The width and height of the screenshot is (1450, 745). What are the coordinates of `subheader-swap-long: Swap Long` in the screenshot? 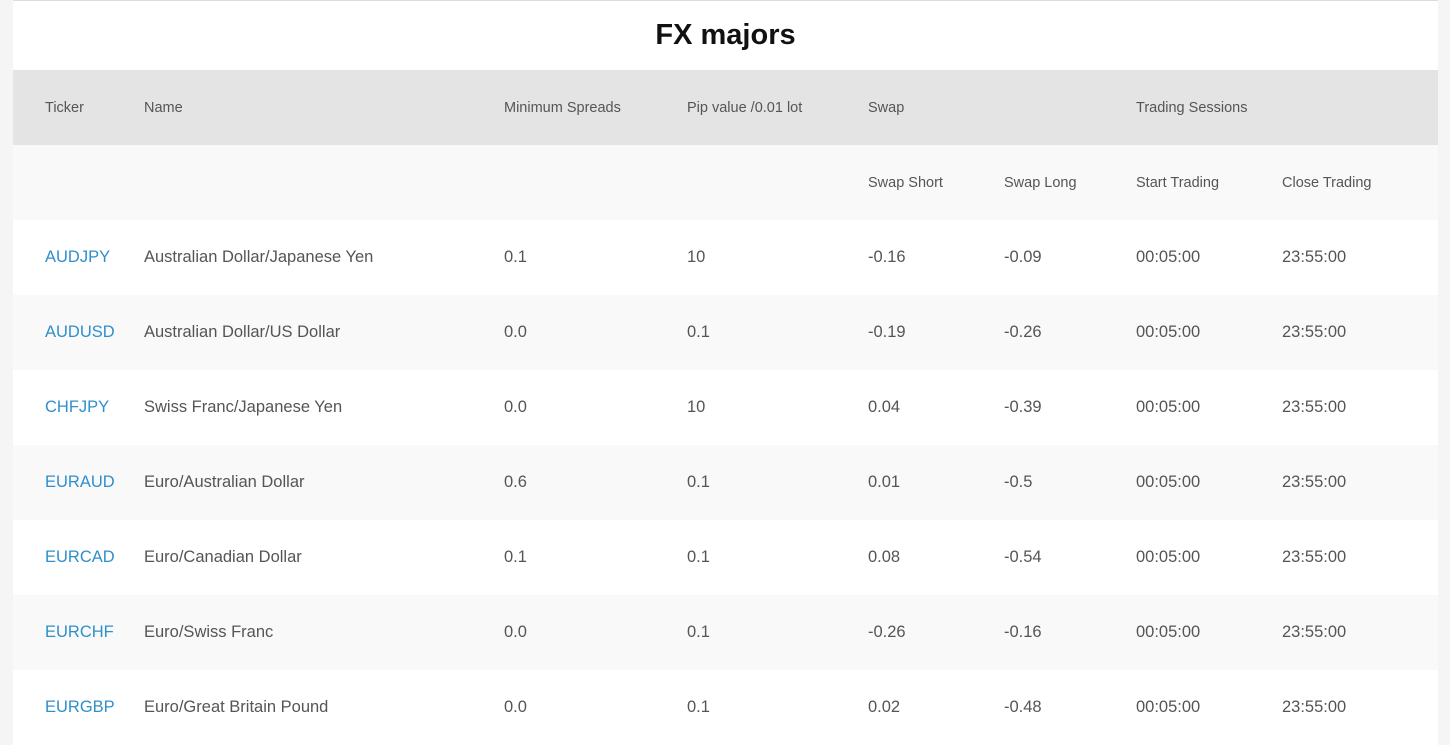 It's located at (1040, 182).